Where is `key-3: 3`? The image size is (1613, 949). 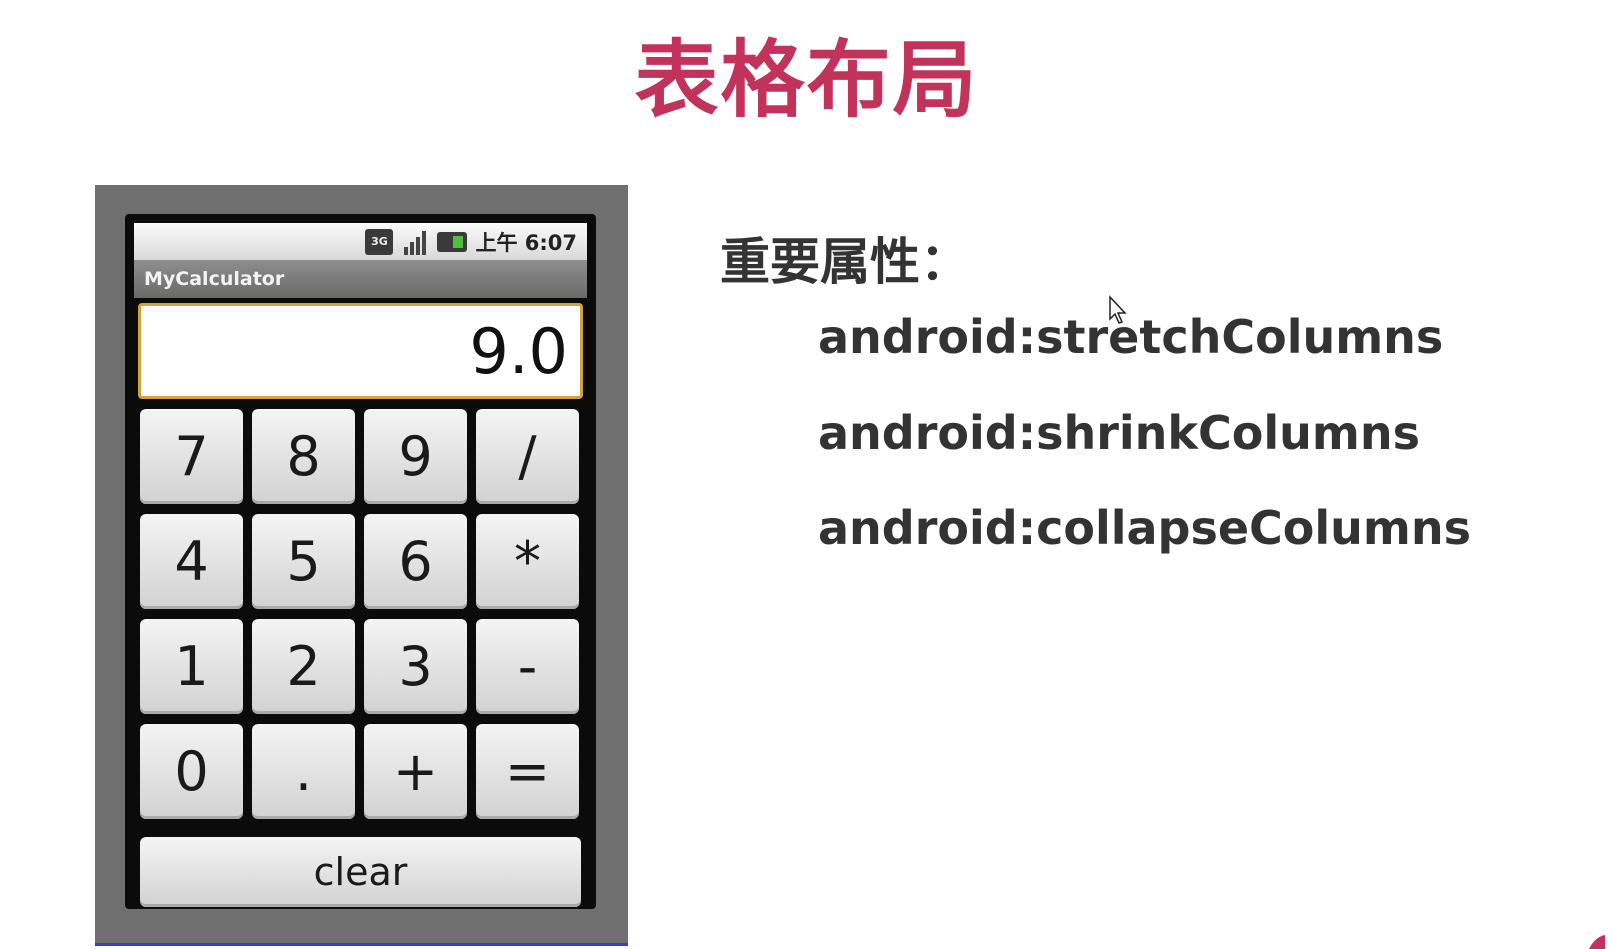
key-3: 3 is located at coordinates (415, 666).